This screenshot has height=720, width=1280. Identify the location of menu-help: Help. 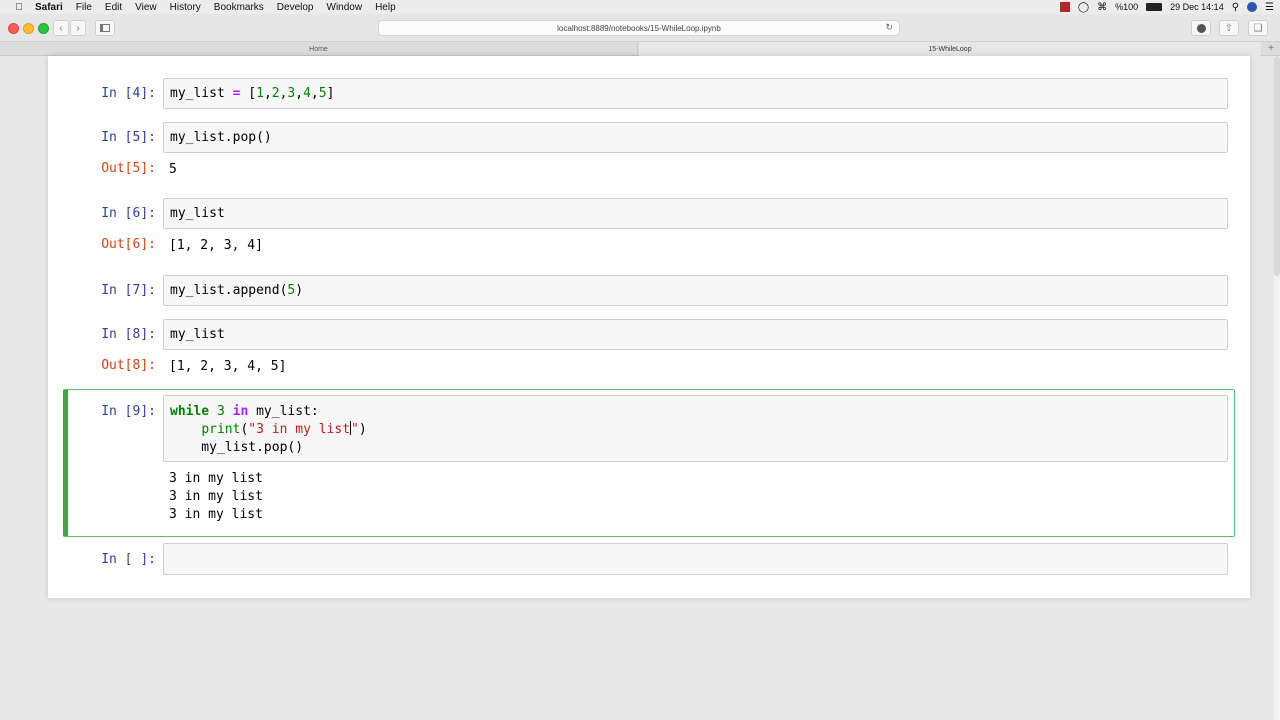
(385, 7).